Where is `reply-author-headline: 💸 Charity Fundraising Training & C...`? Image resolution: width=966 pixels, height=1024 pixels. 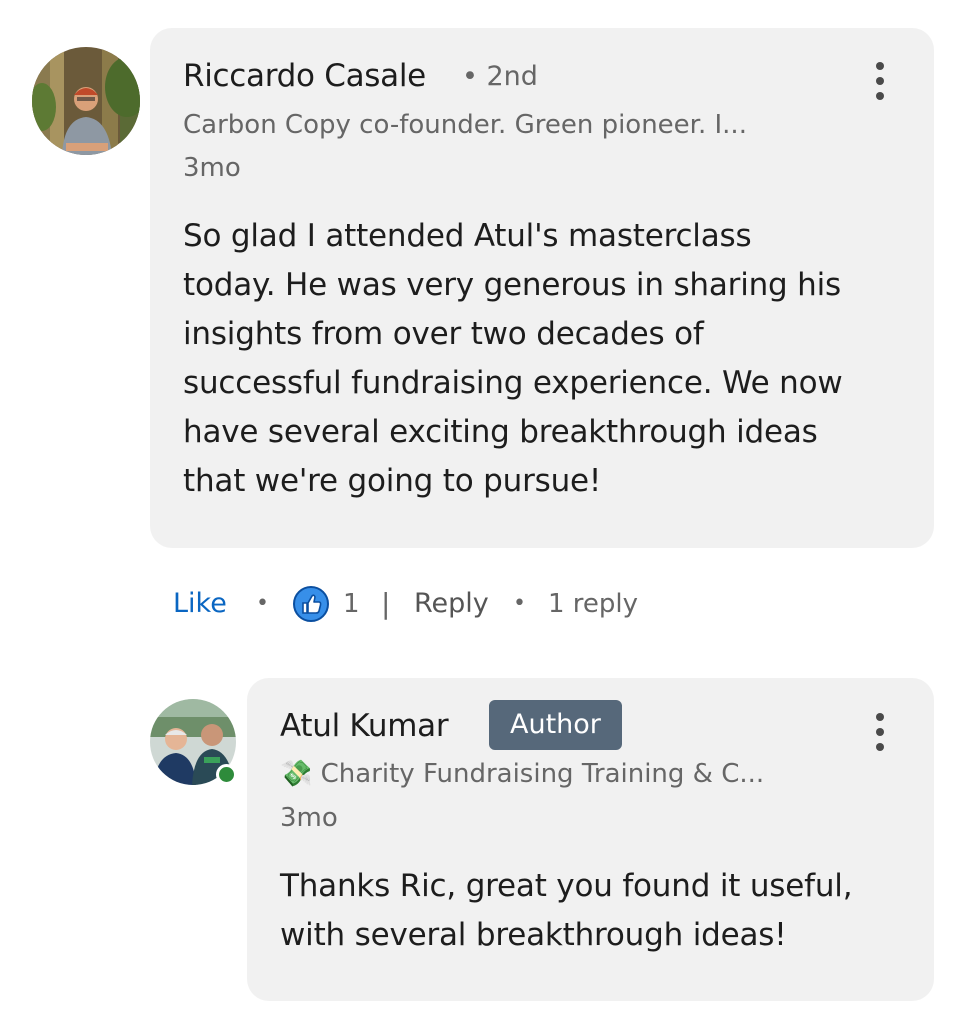
reply-author-headline: 💸 Charity Fundraising Training & C... is located at coordinates (522, 774).